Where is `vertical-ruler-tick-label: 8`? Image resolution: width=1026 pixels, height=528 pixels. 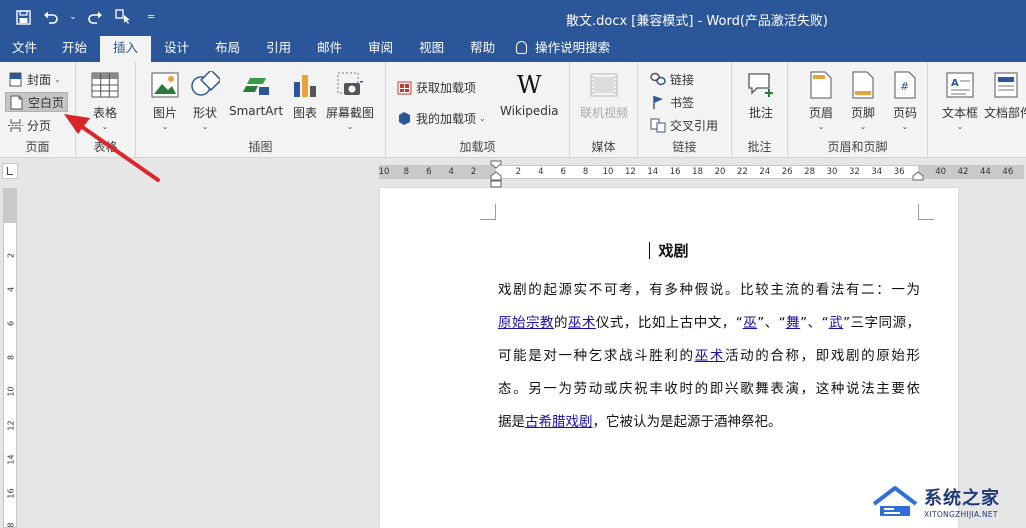 vertical-ruler-tick-label: 8 is located at coordinates (11, 357).